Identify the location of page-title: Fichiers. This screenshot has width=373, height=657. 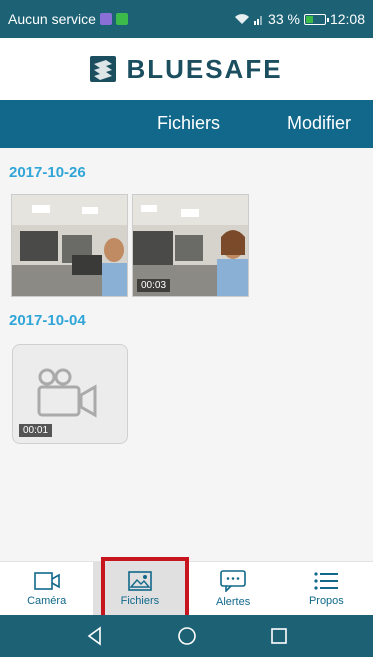
(189, 123).